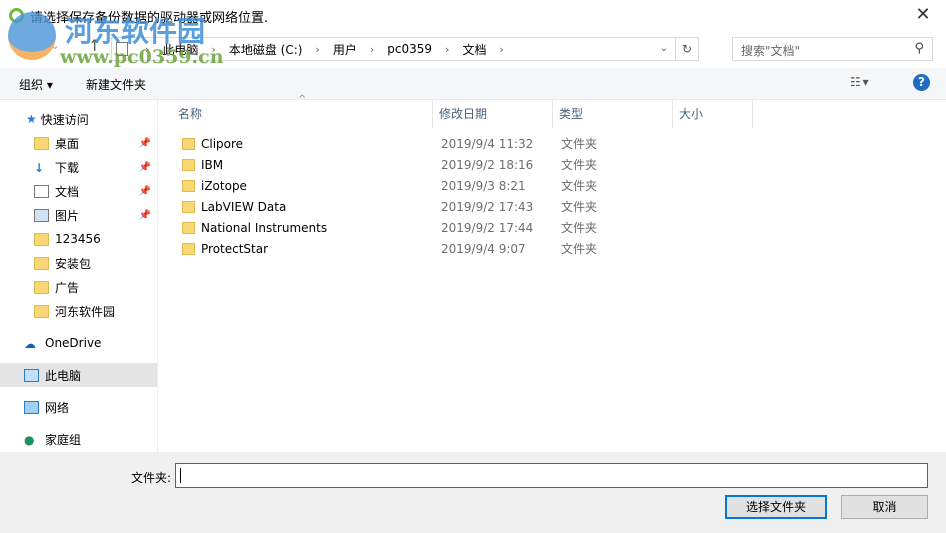 The height and width of the screenshot is (533, 946). Describe the element at coordinates (149, 18) in the screenshot. I see `dialog-title: 请选择保存备份数据的驱动器或网络位置.` at that location.